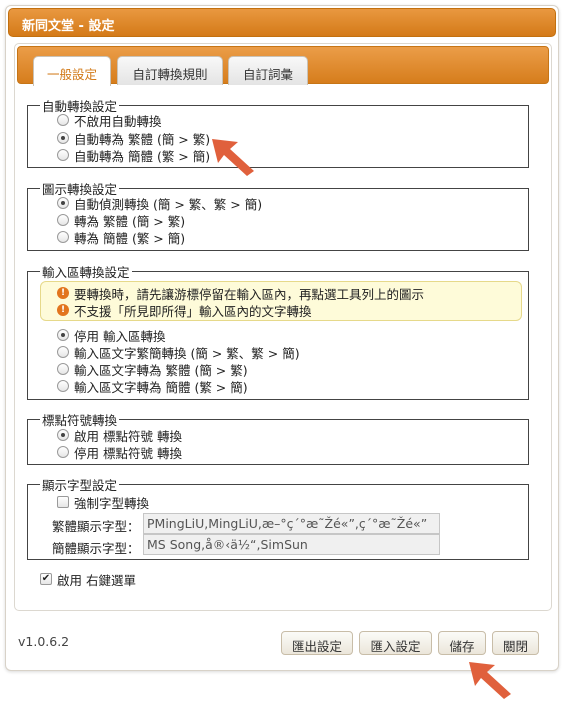 This screenshot has width=564, height=711. I want to click on export-settings-button: 匯出設定, so click(317, 643).